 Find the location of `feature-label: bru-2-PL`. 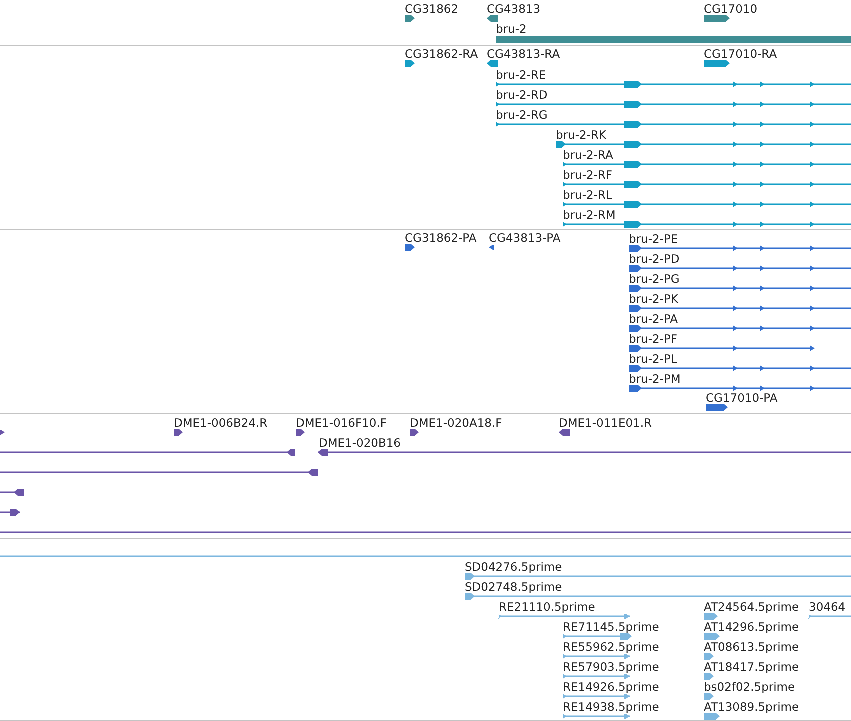

feature-label: bru-2-PL is located at coordinates (653, 359).